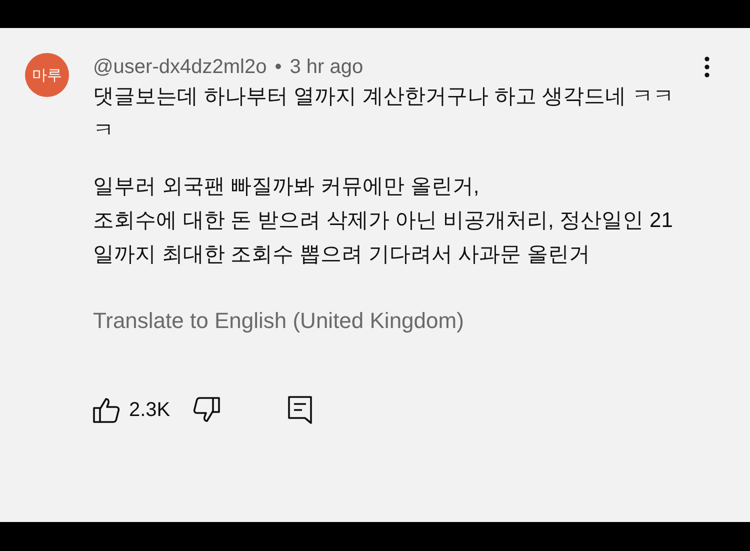  I want to click on comment-text: 댓글보는데 하나부터 열까지 계산한거구나 하고 생각드네 ㅋㅋㅋ, so click(384, 114).